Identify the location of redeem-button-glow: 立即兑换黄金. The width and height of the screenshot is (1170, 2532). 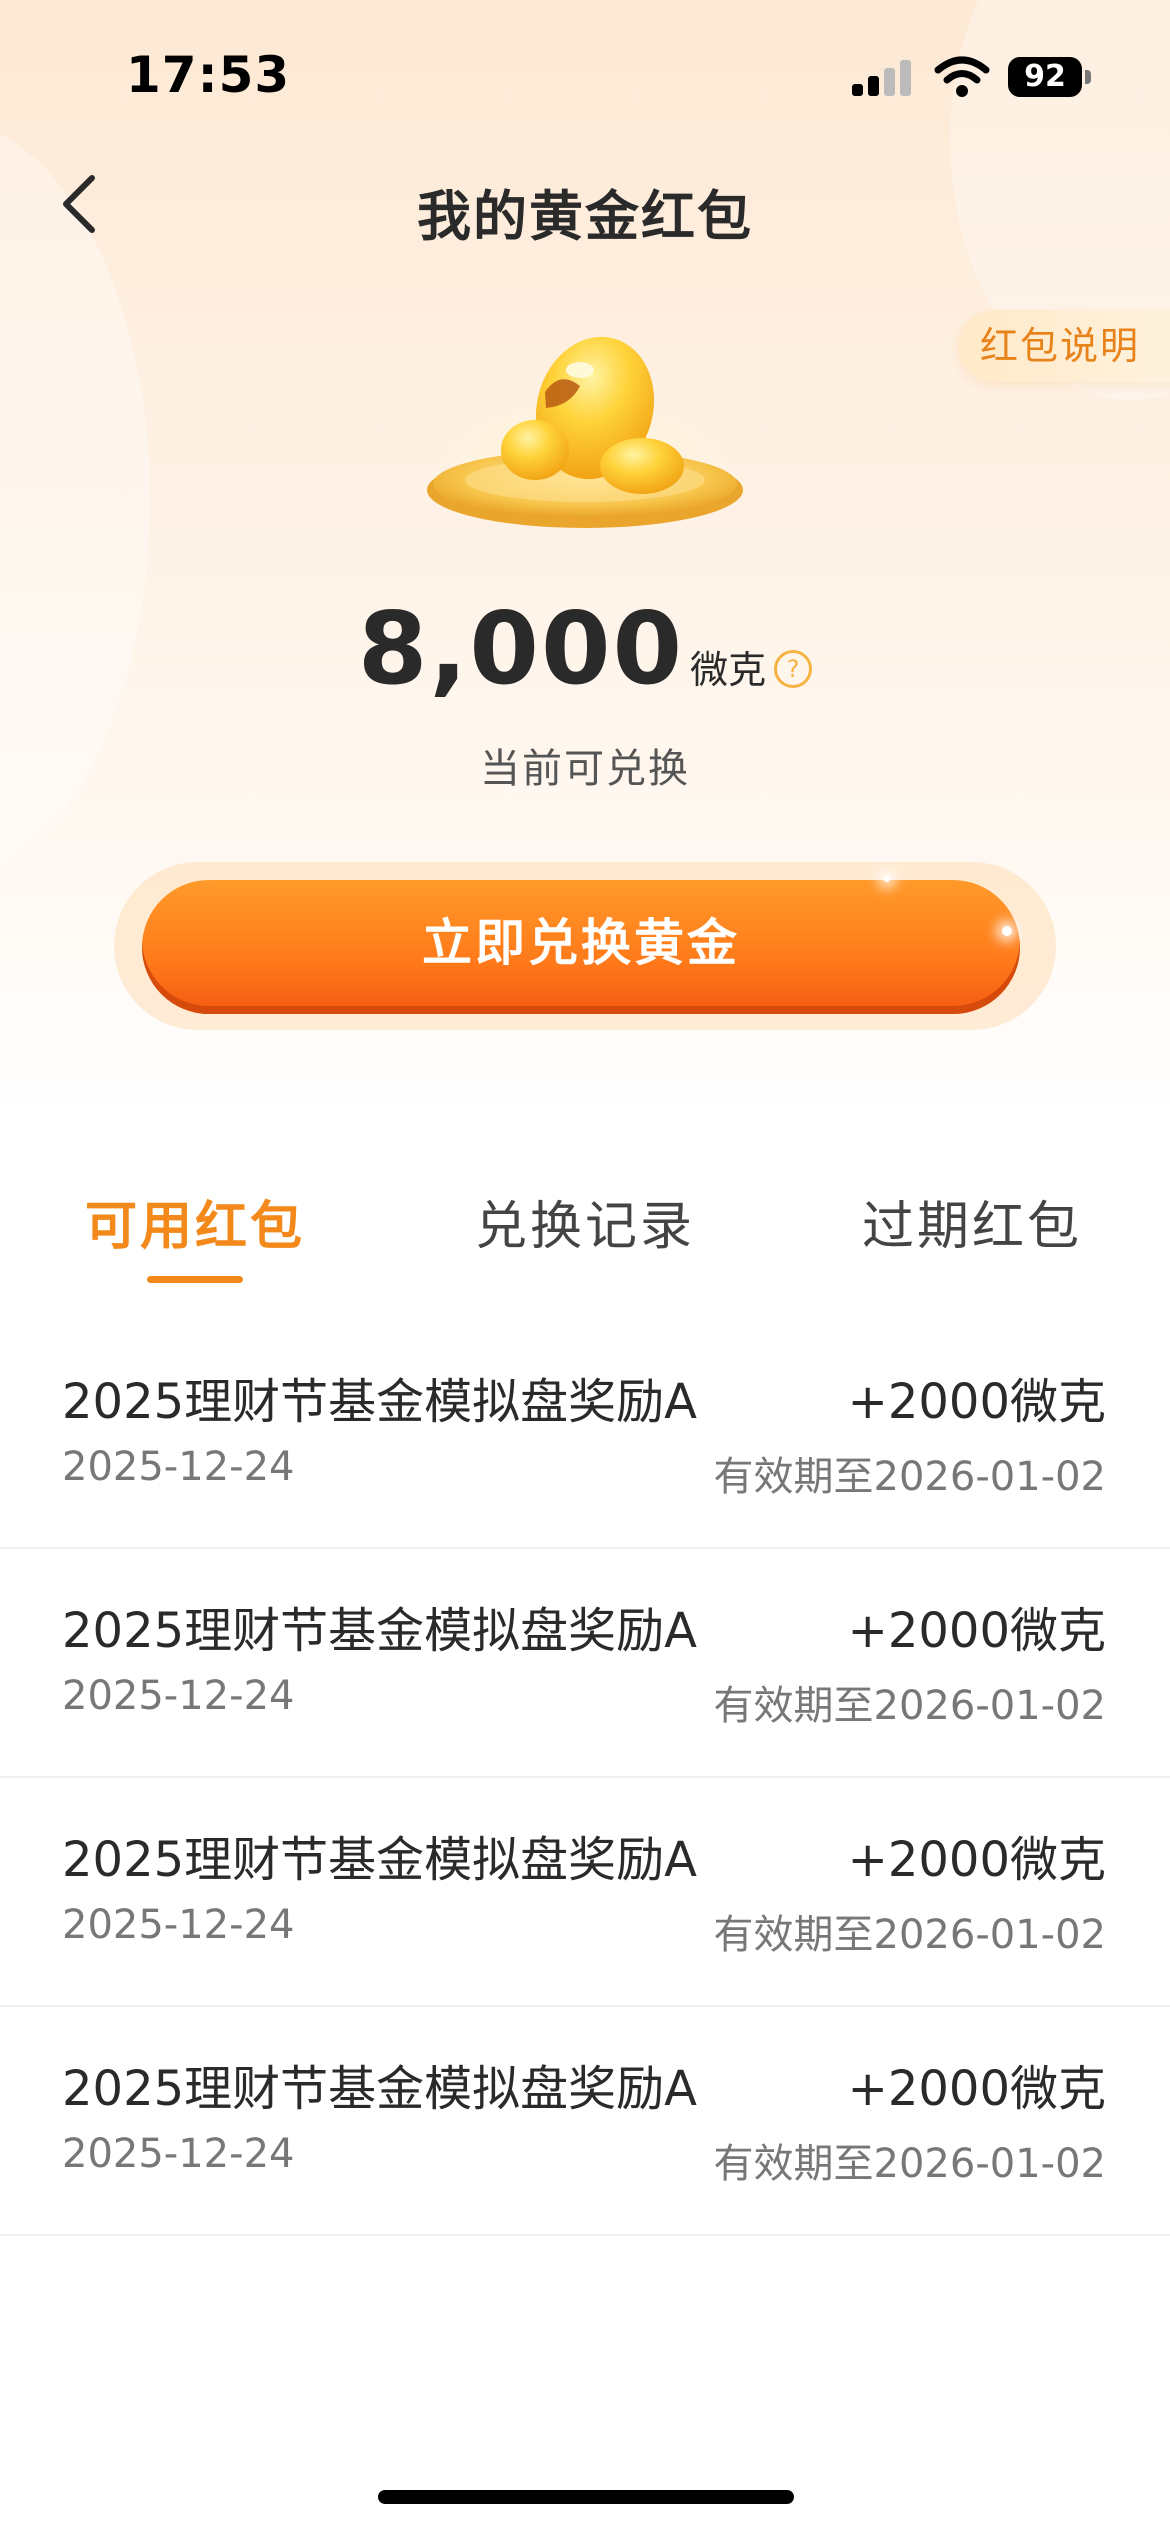
(585, 946).